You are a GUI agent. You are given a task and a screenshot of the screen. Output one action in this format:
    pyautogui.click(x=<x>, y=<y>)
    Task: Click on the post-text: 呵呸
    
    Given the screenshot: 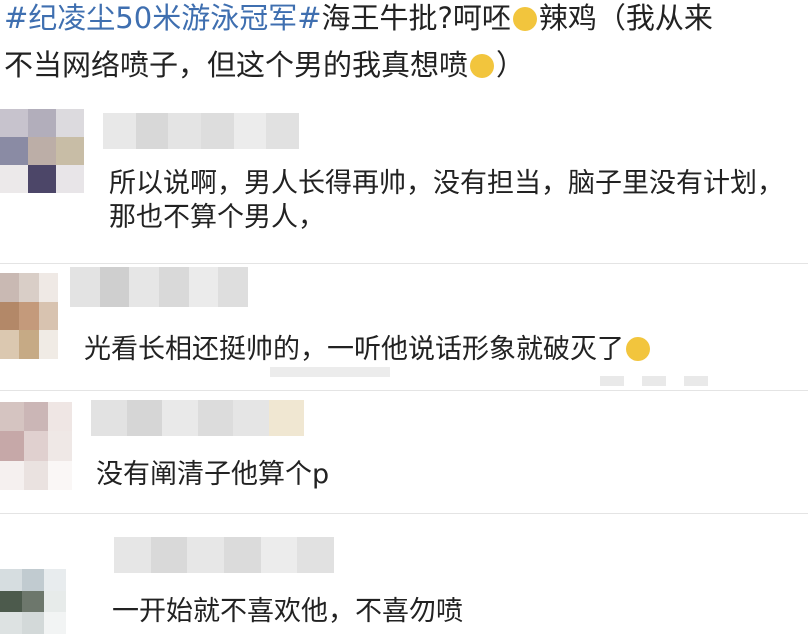 What is the action you would take?
    pyautogui.click(x=481, y=18)
    